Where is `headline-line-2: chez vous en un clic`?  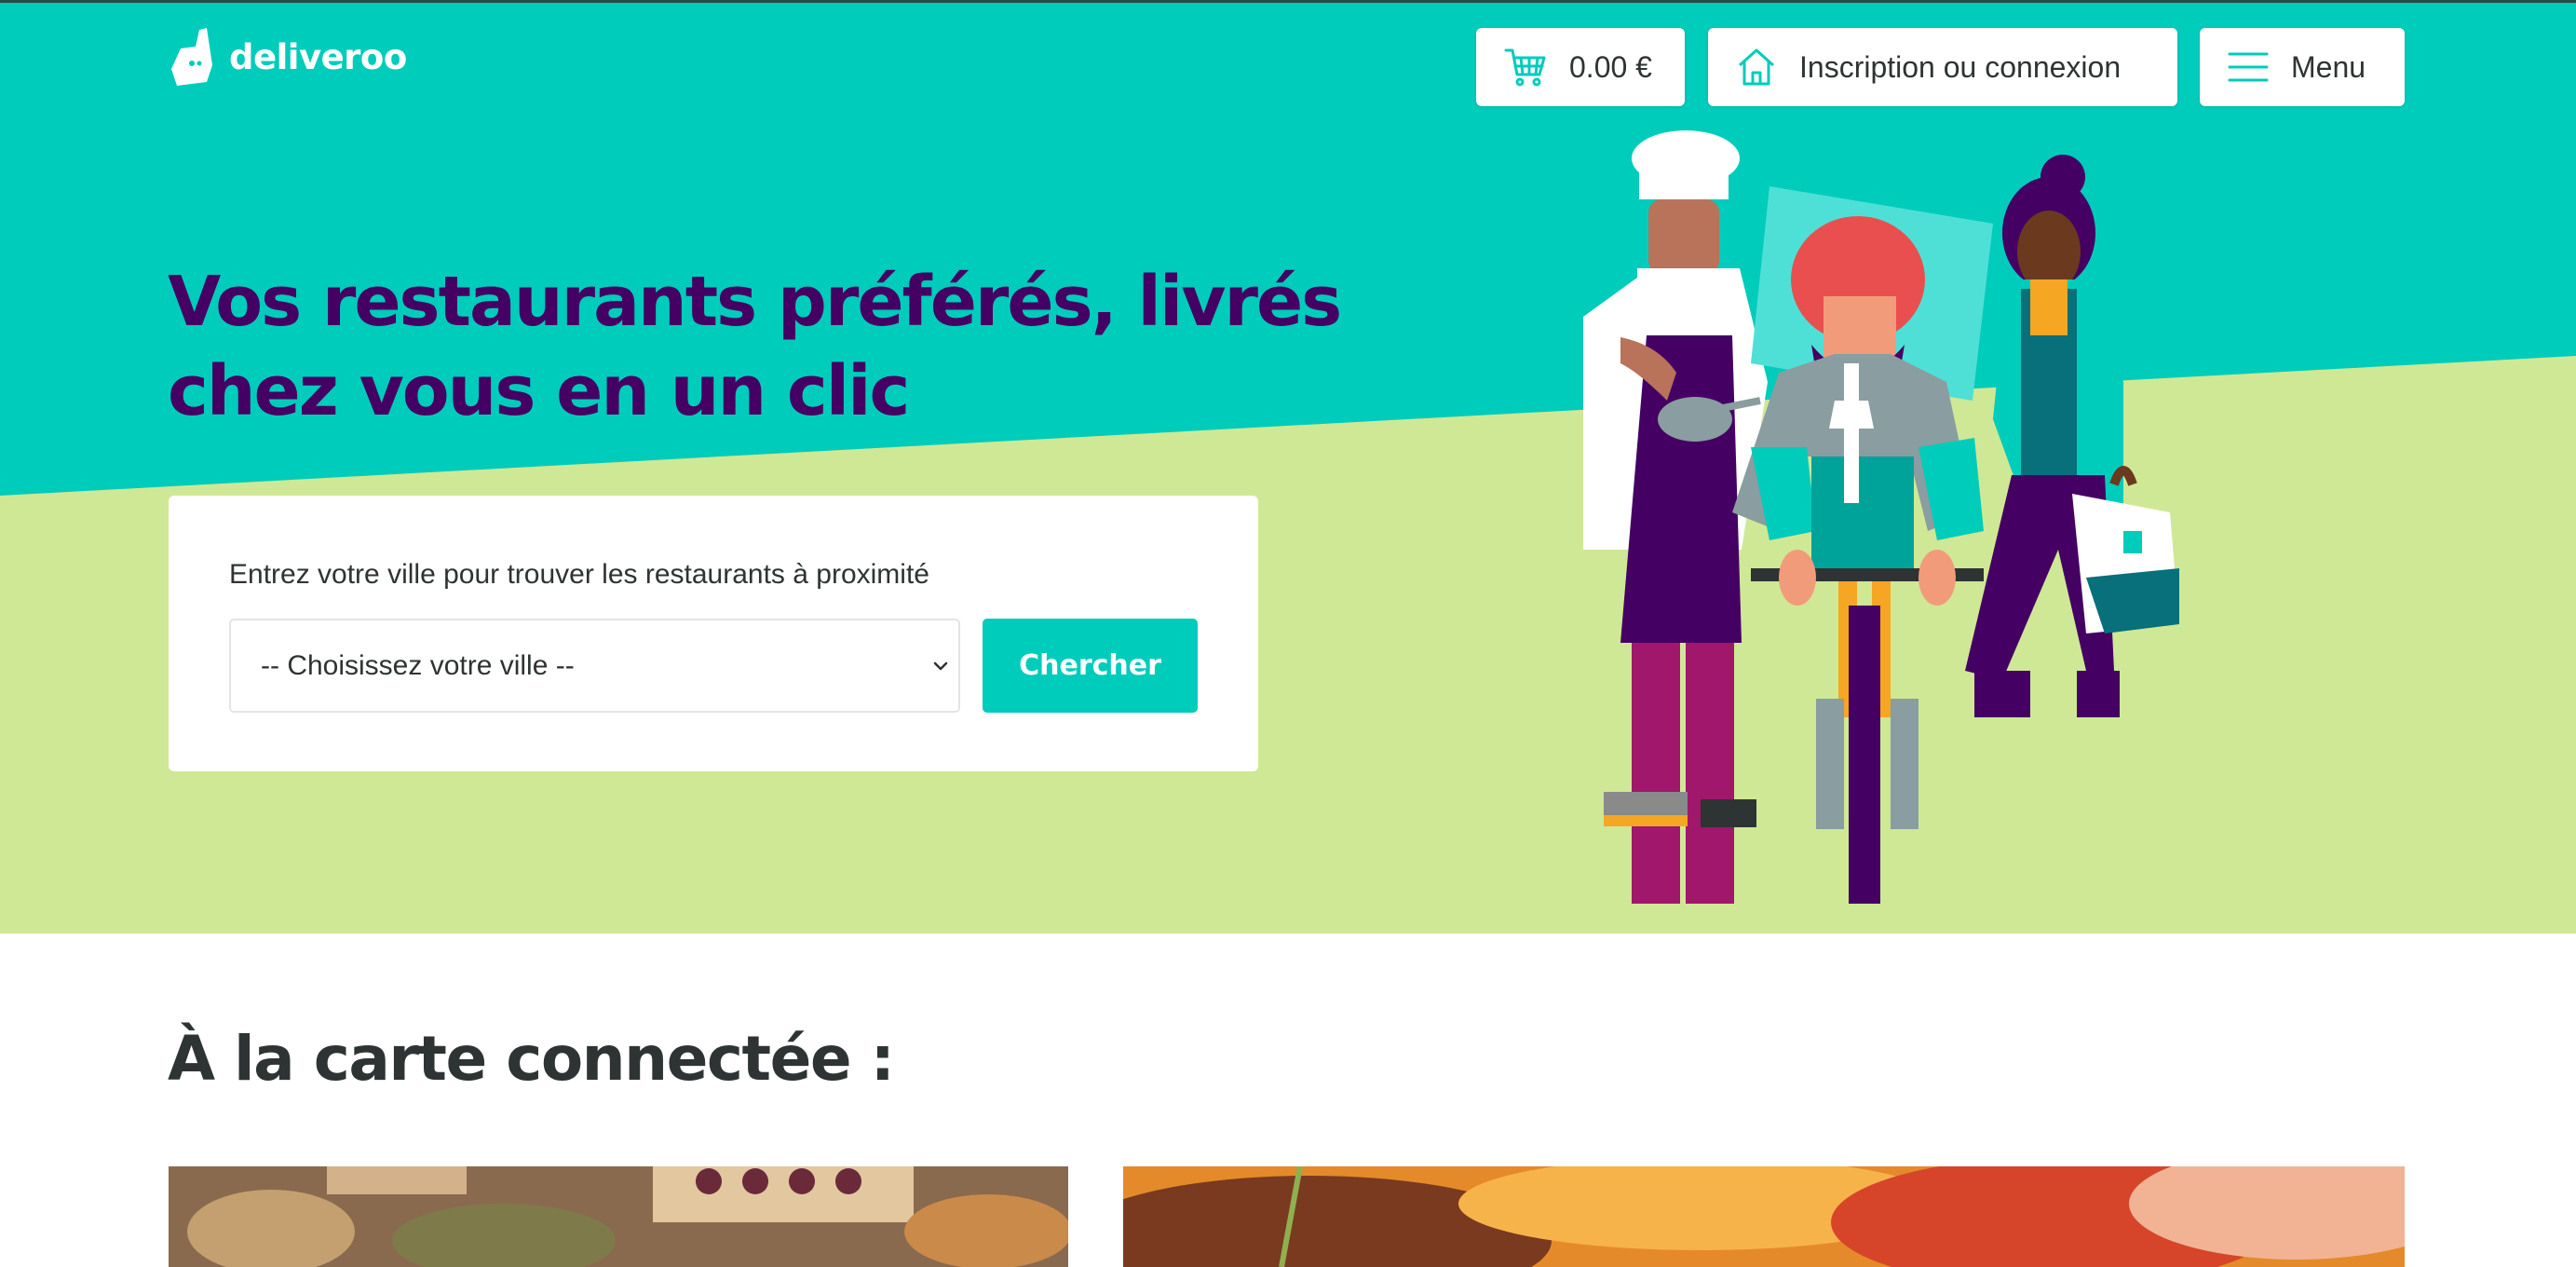 headline-line-2: chez vous en un clic is located at coordinates (539, 391).